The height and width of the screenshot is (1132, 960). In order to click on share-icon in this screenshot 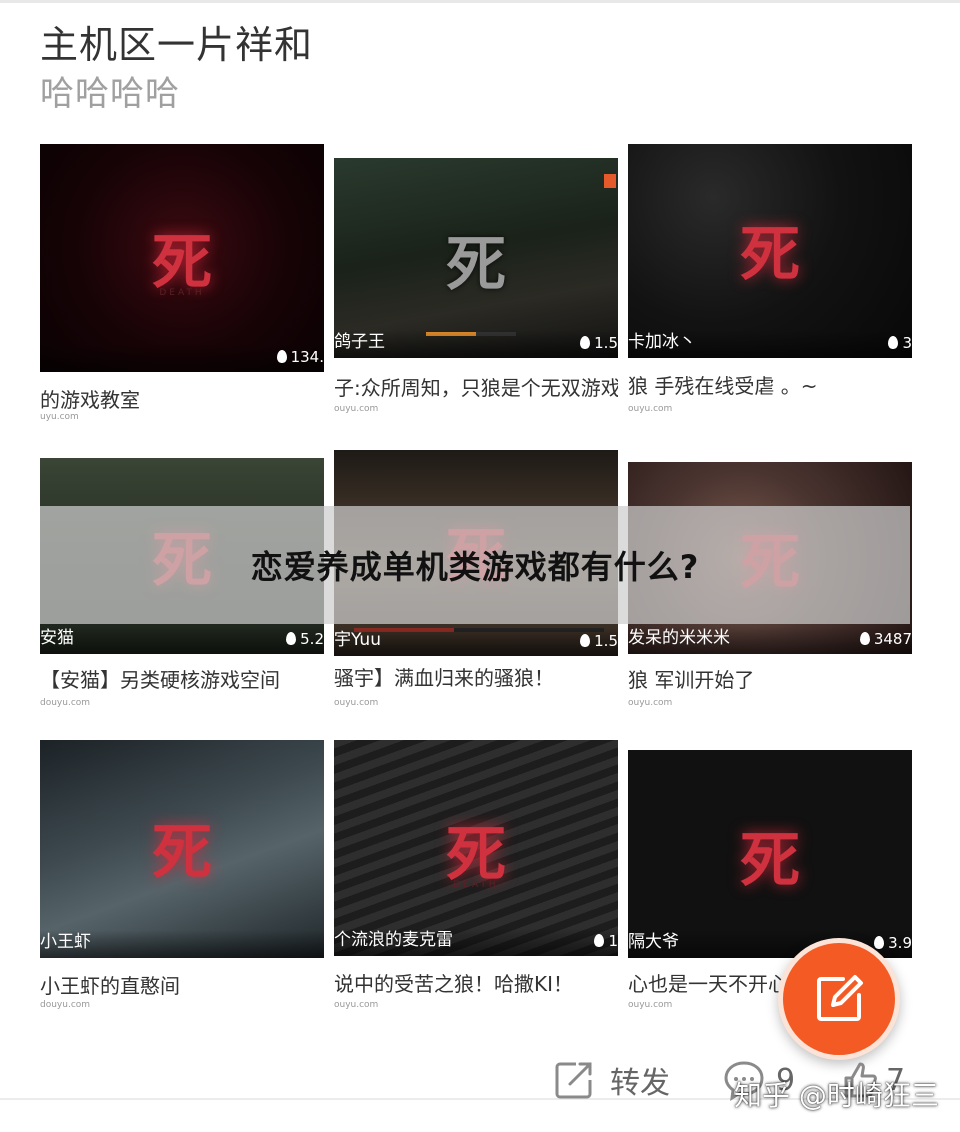, I will do `click(573, 1080)`.